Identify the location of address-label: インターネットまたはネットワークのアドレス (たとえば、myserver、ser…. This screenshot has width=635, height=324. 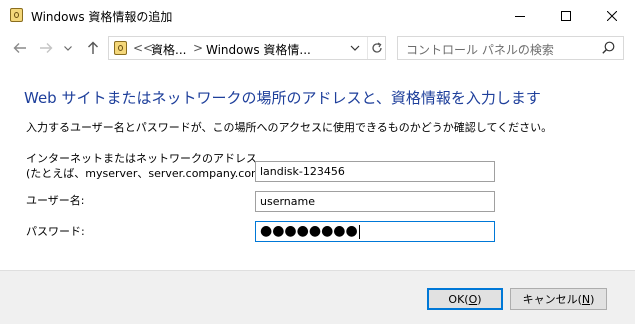
(148, 166).